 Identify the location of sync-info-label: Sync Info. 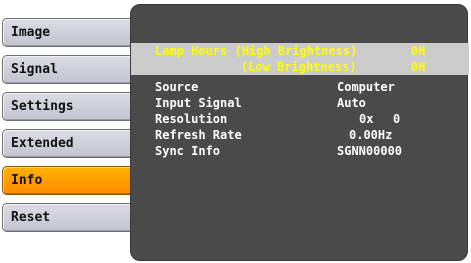
(188, 151).